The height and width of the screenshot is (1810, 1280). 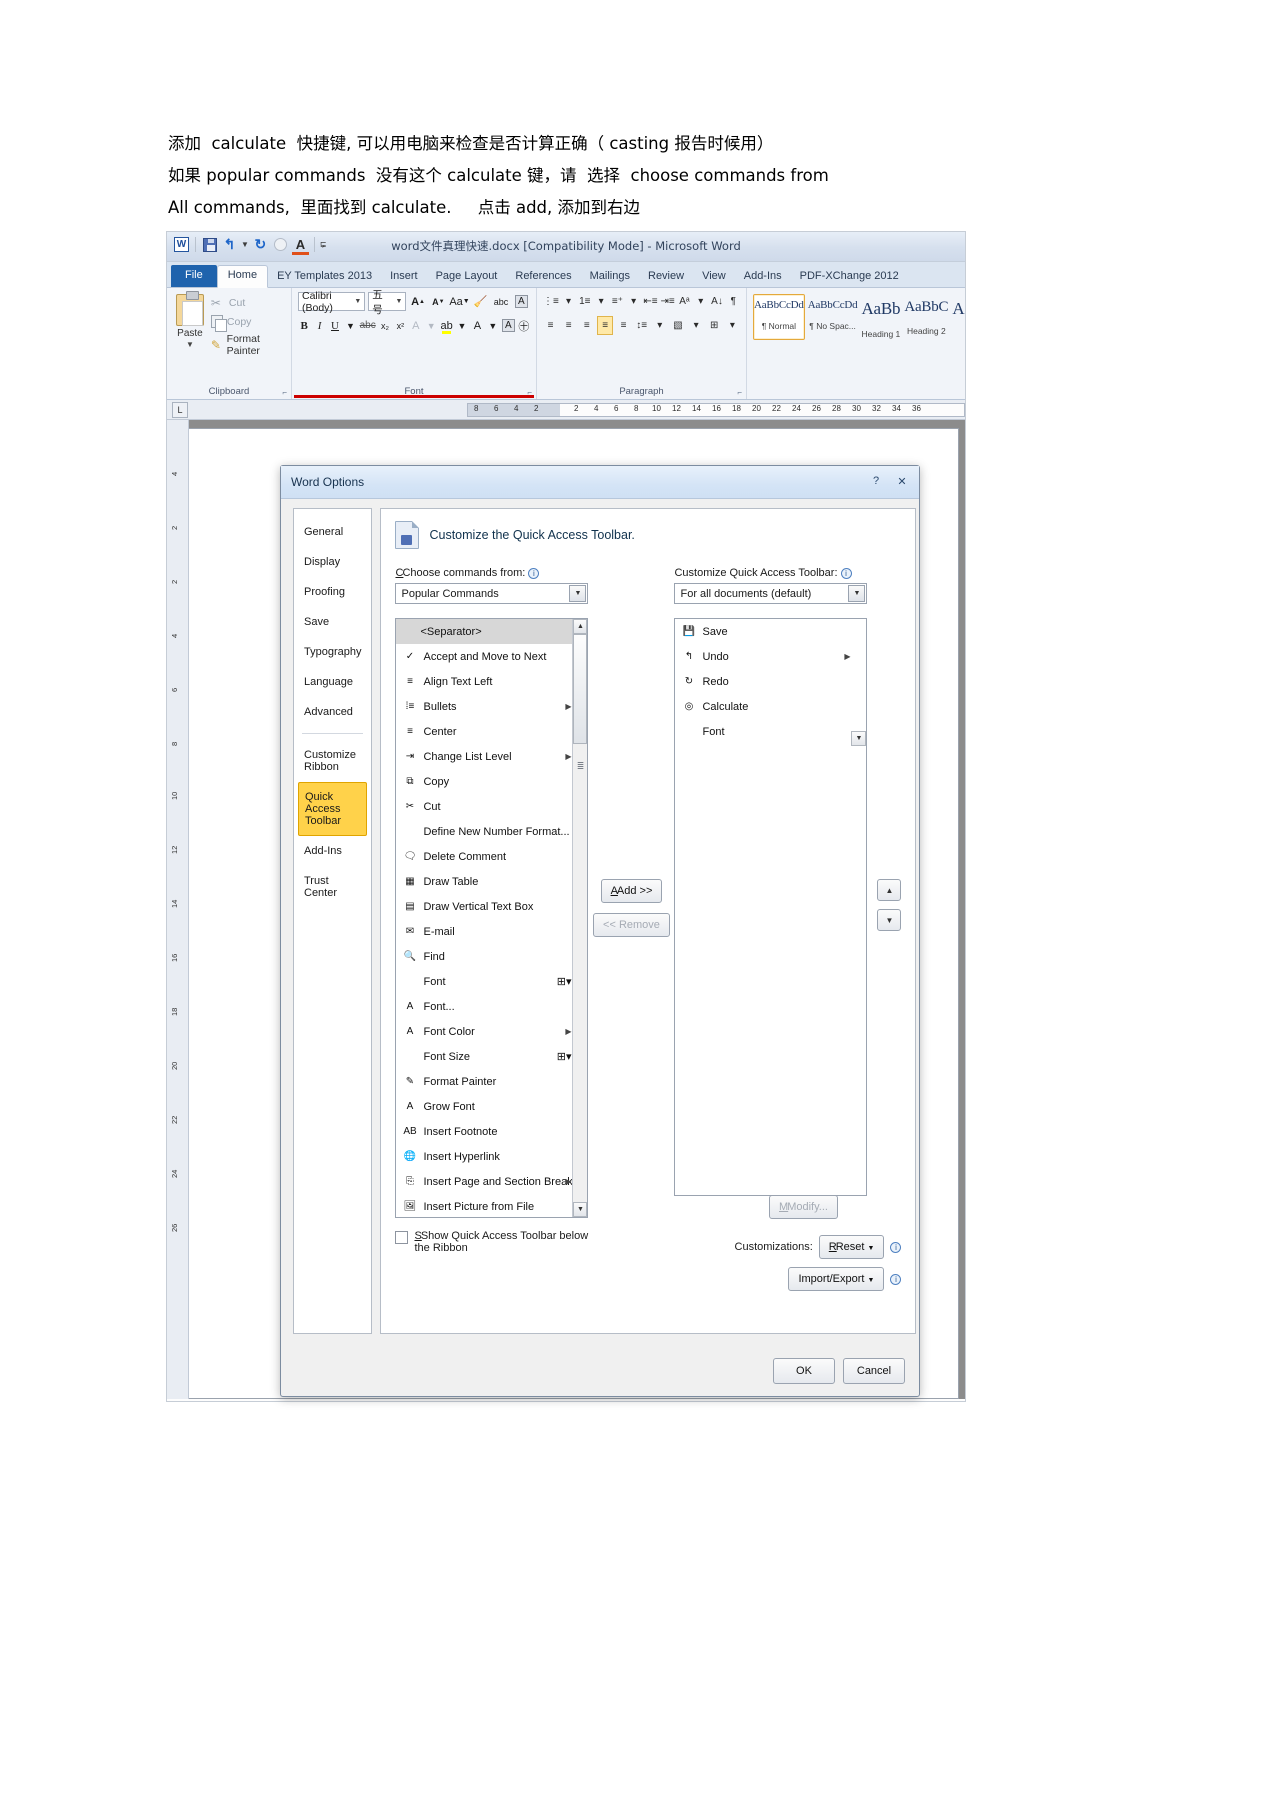 I want to click on nav-item-customize-ribbon: Customize Ribbon, so click(x=332, y=761).